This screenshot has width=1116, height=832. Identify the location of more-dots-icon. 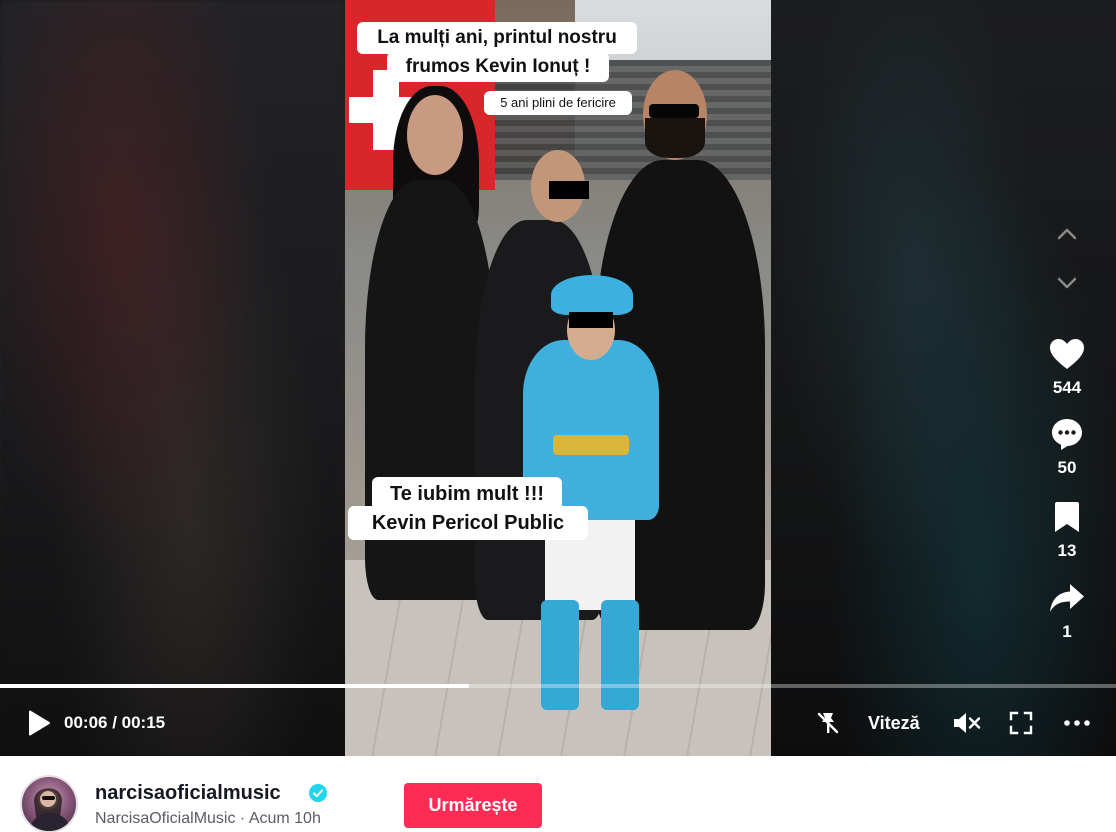
(1077, 723).